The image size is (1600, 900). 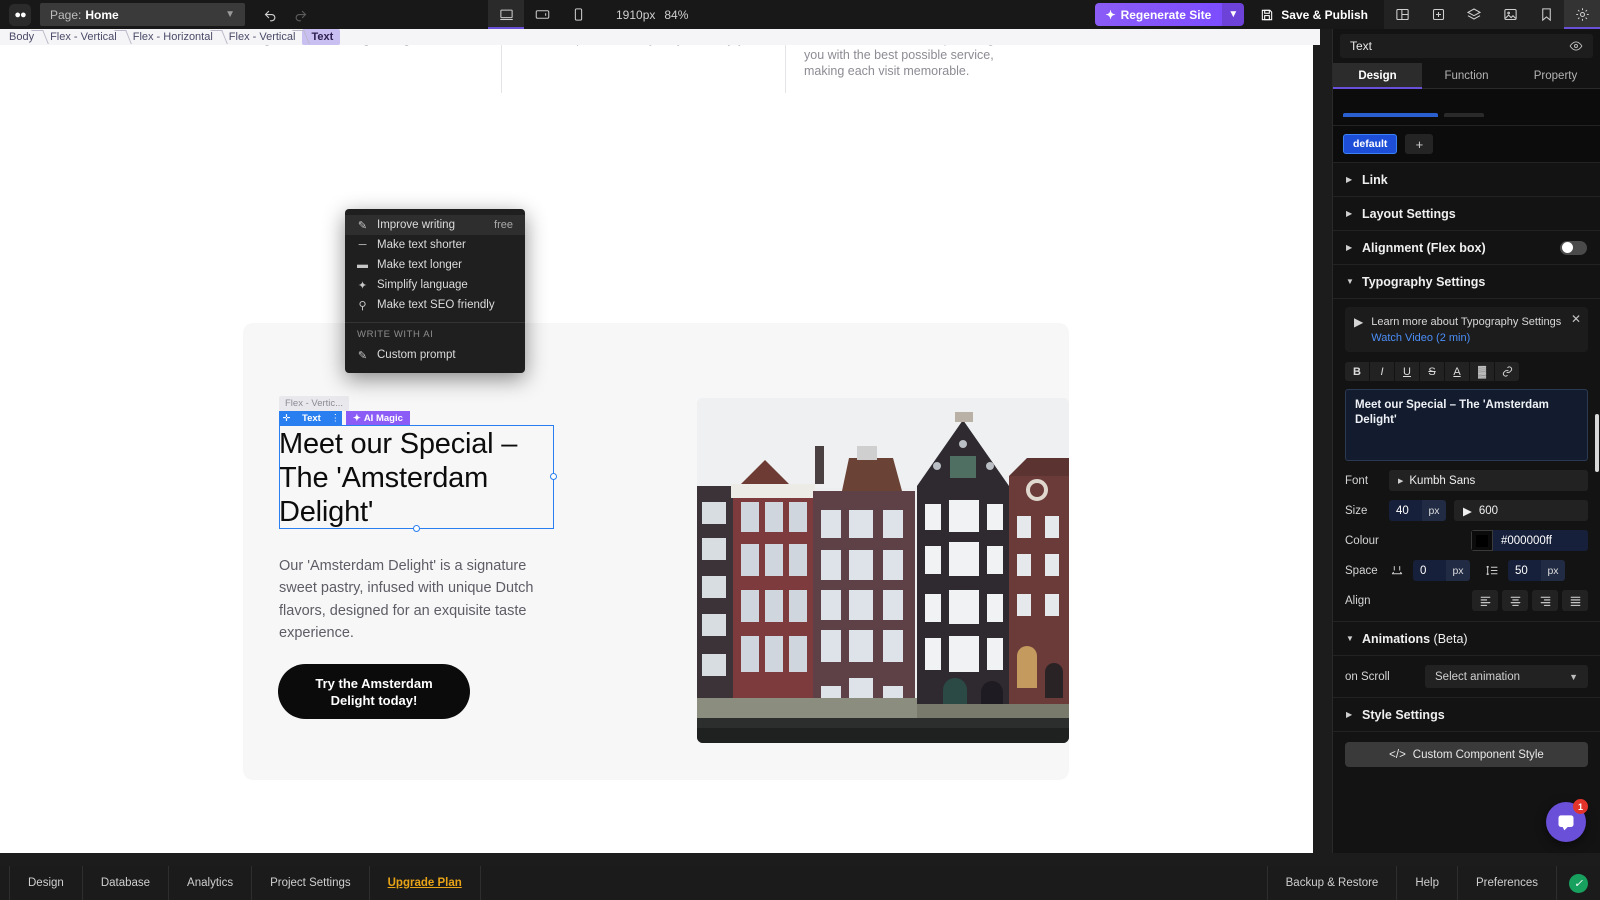 What do you see at coordinates (1576, 46) in the screenshot?
I see `eye-icon` at bounding box center [1576, 46].